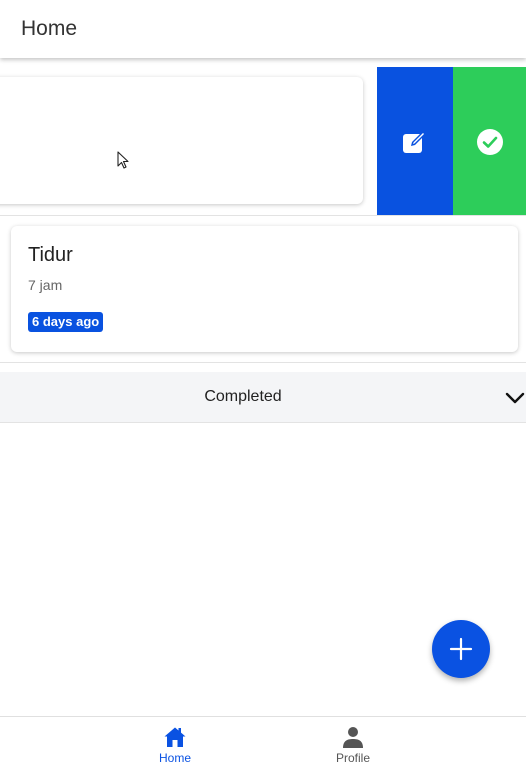  What do you see at coordinates (123, 160) in the screenshot?
I see `mouse-cursor-icon` at bounding box center [123, 160].